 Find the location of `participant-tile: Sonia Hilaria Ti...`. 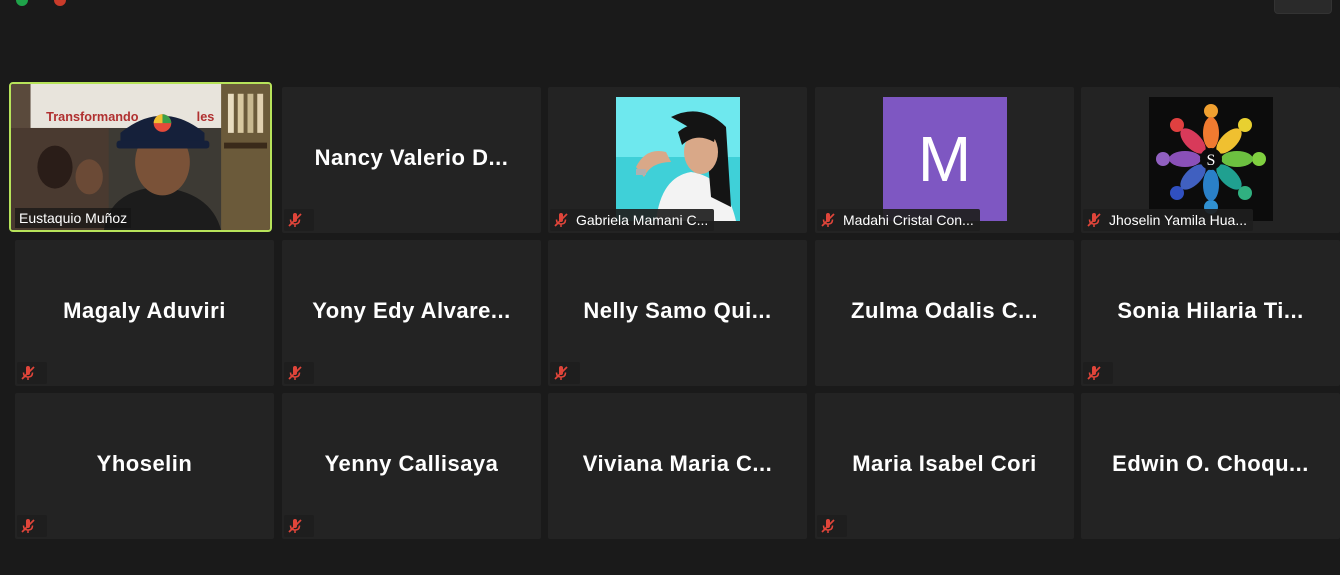

participant-tile: Sonia Hilaria Ti... is located at coordinates (1210, 313).